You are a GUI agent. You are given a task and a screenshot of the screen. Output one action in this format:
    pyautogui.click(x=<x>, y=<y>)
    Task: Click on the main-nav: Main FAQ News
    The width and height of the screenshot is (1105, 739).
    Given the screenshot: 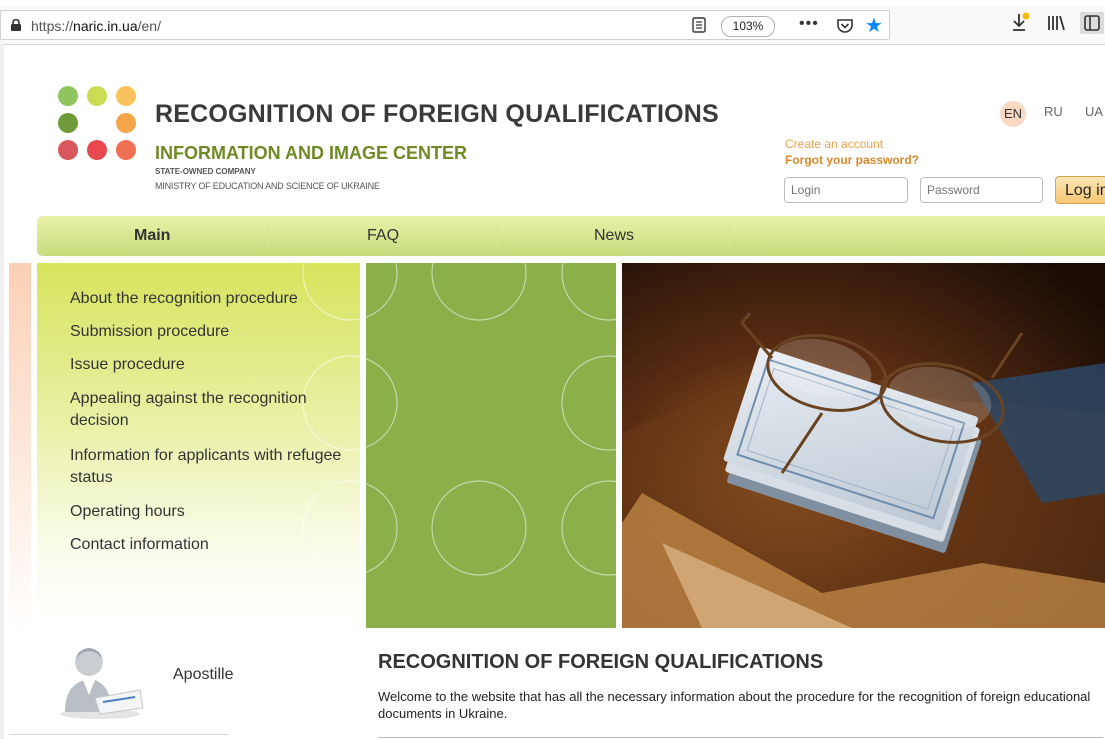 What is the action you would take?
    pyautogui.click(x=571, y=236)
    